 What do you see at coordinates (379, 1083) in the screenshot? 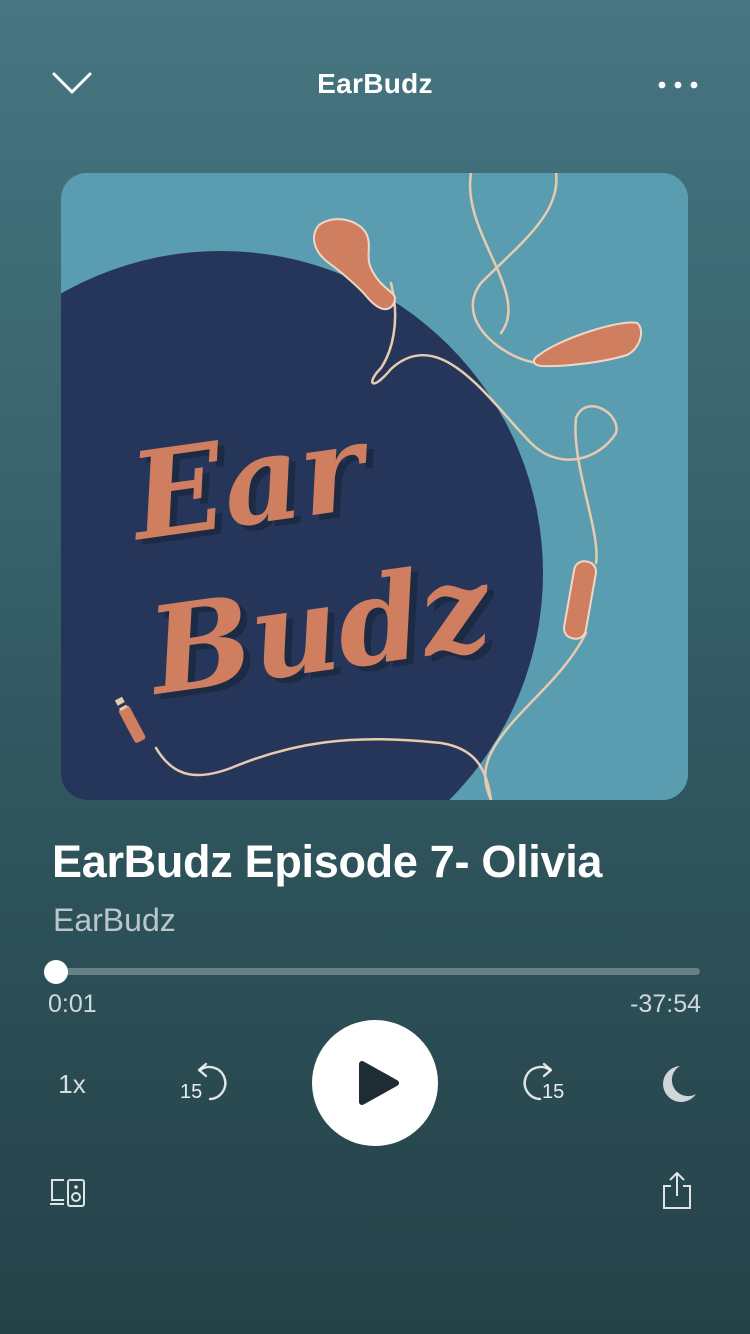
I see `play-icon` at bounding box center [379, 1083].